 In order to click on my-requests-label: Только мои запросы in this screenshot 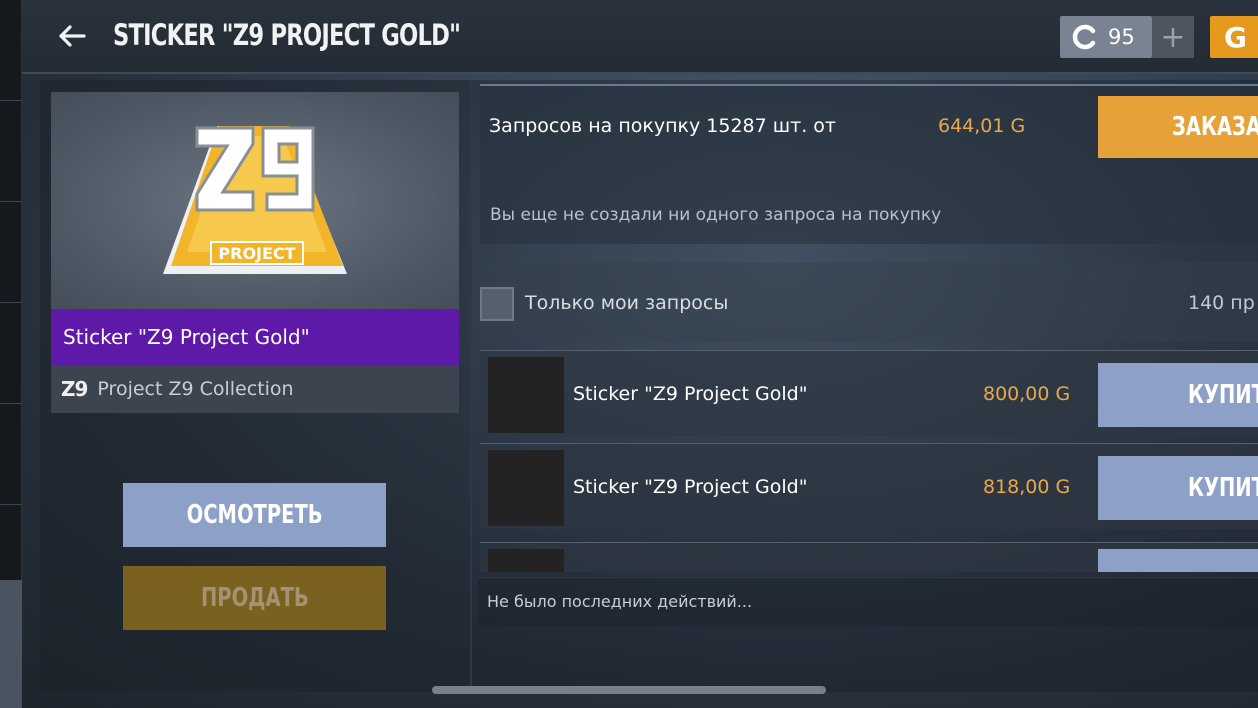, I will do `click(627, 303)`.